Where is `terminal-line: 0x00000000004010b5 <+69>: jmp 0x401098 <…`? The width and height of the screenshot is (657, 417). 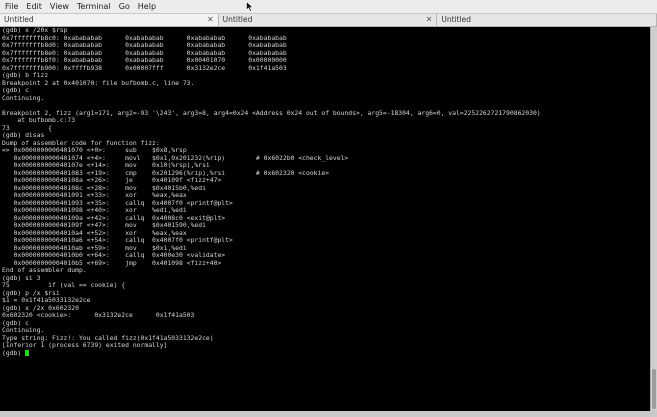
terminal-line: 0x00000000004010b5 <+69>: jmp 0x401098 <… is located at coordinates (112, 262).